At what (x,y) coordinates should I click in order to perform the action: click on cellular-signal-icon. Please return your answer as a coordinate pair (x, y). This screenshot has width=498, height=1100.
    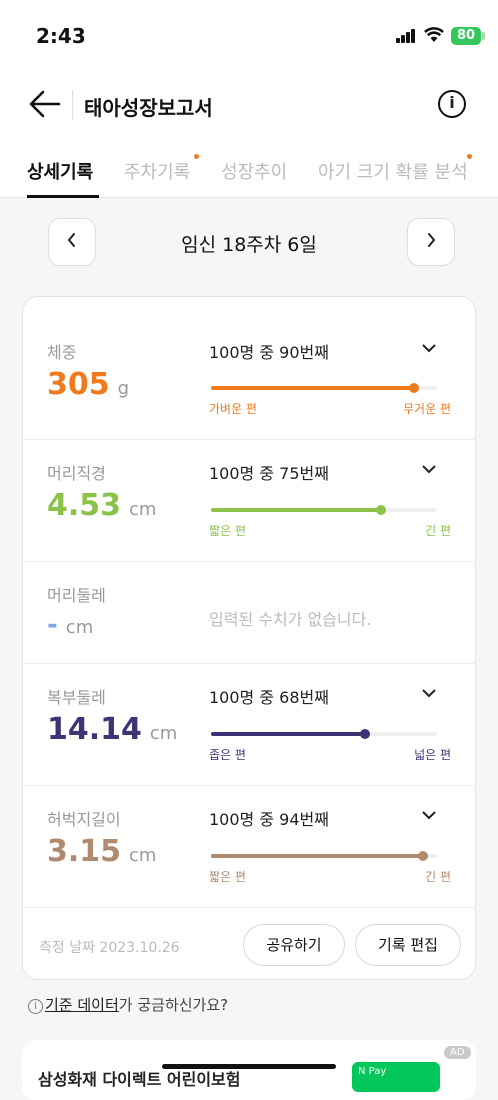
    Looking at the image, I should click on (406, 36).